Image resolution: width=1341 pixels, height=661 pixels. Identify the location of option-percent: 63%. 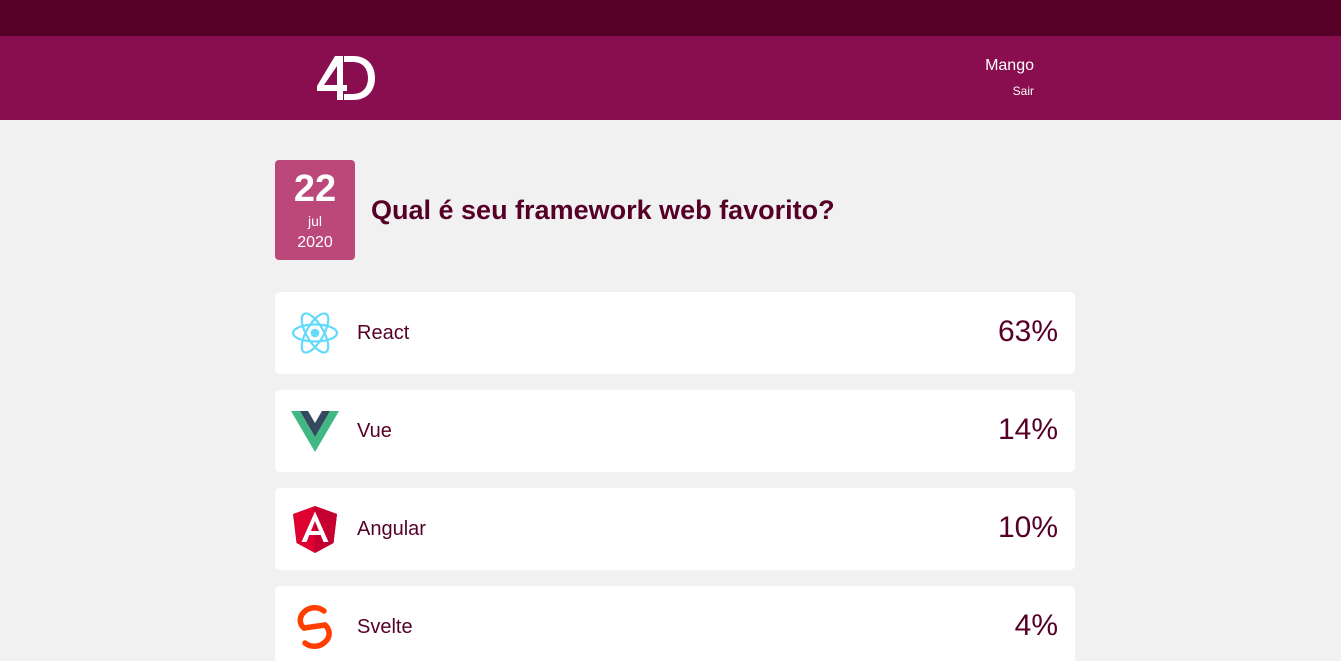
(1027, 331).